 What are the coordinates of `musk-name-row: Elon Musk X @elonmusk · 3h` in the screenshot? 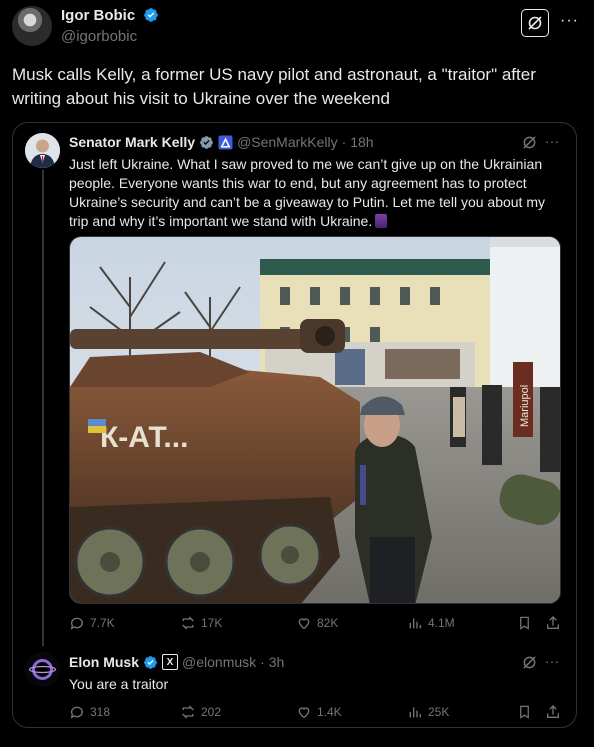 It's located at (176, 662).